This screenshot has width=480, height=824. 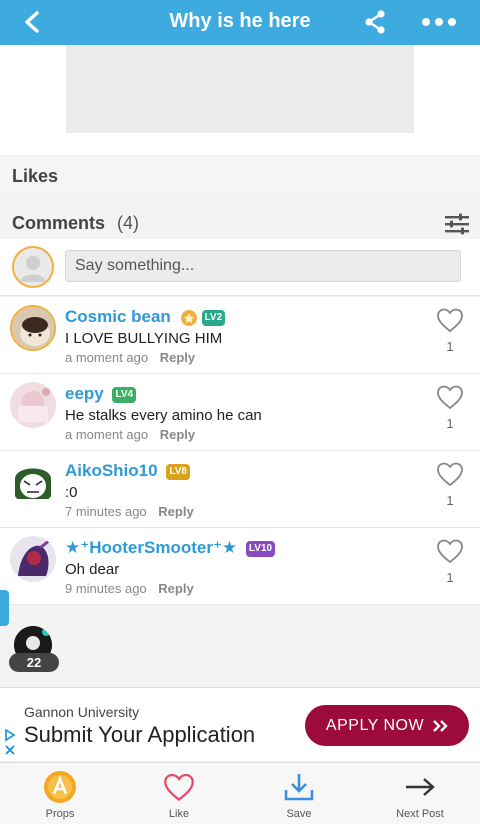 I want to click on save-button: Save, so click(x=299, y=796).